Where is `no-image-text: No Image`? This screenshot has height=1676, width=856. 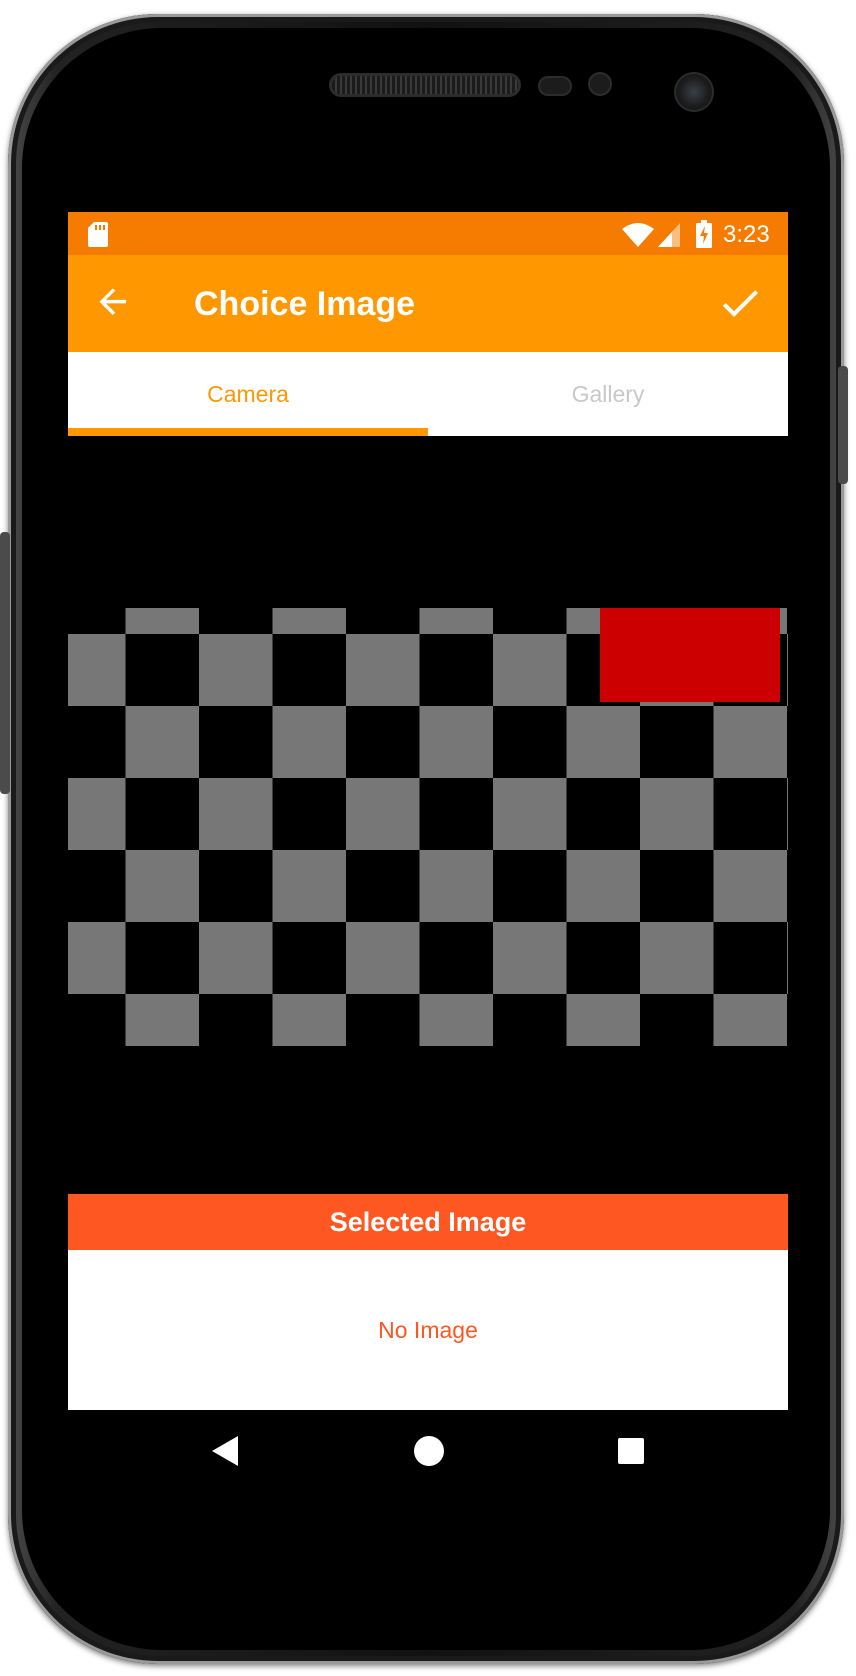 no-image-text: No Image is located at coordinates (428, 1330).